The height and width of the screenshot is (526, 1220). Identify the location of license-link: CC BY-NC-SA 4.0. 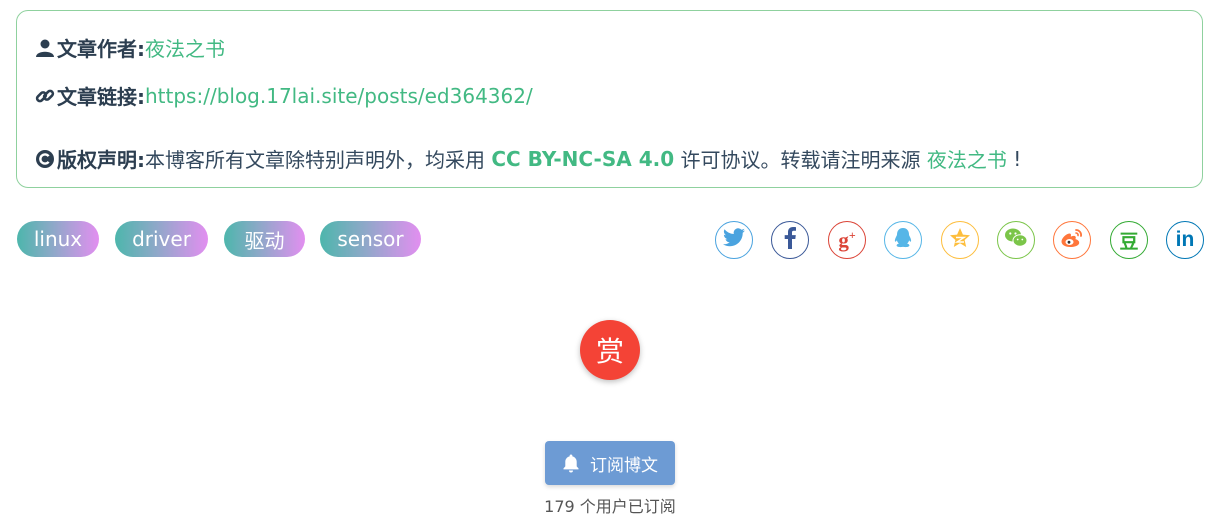
(582, 159).